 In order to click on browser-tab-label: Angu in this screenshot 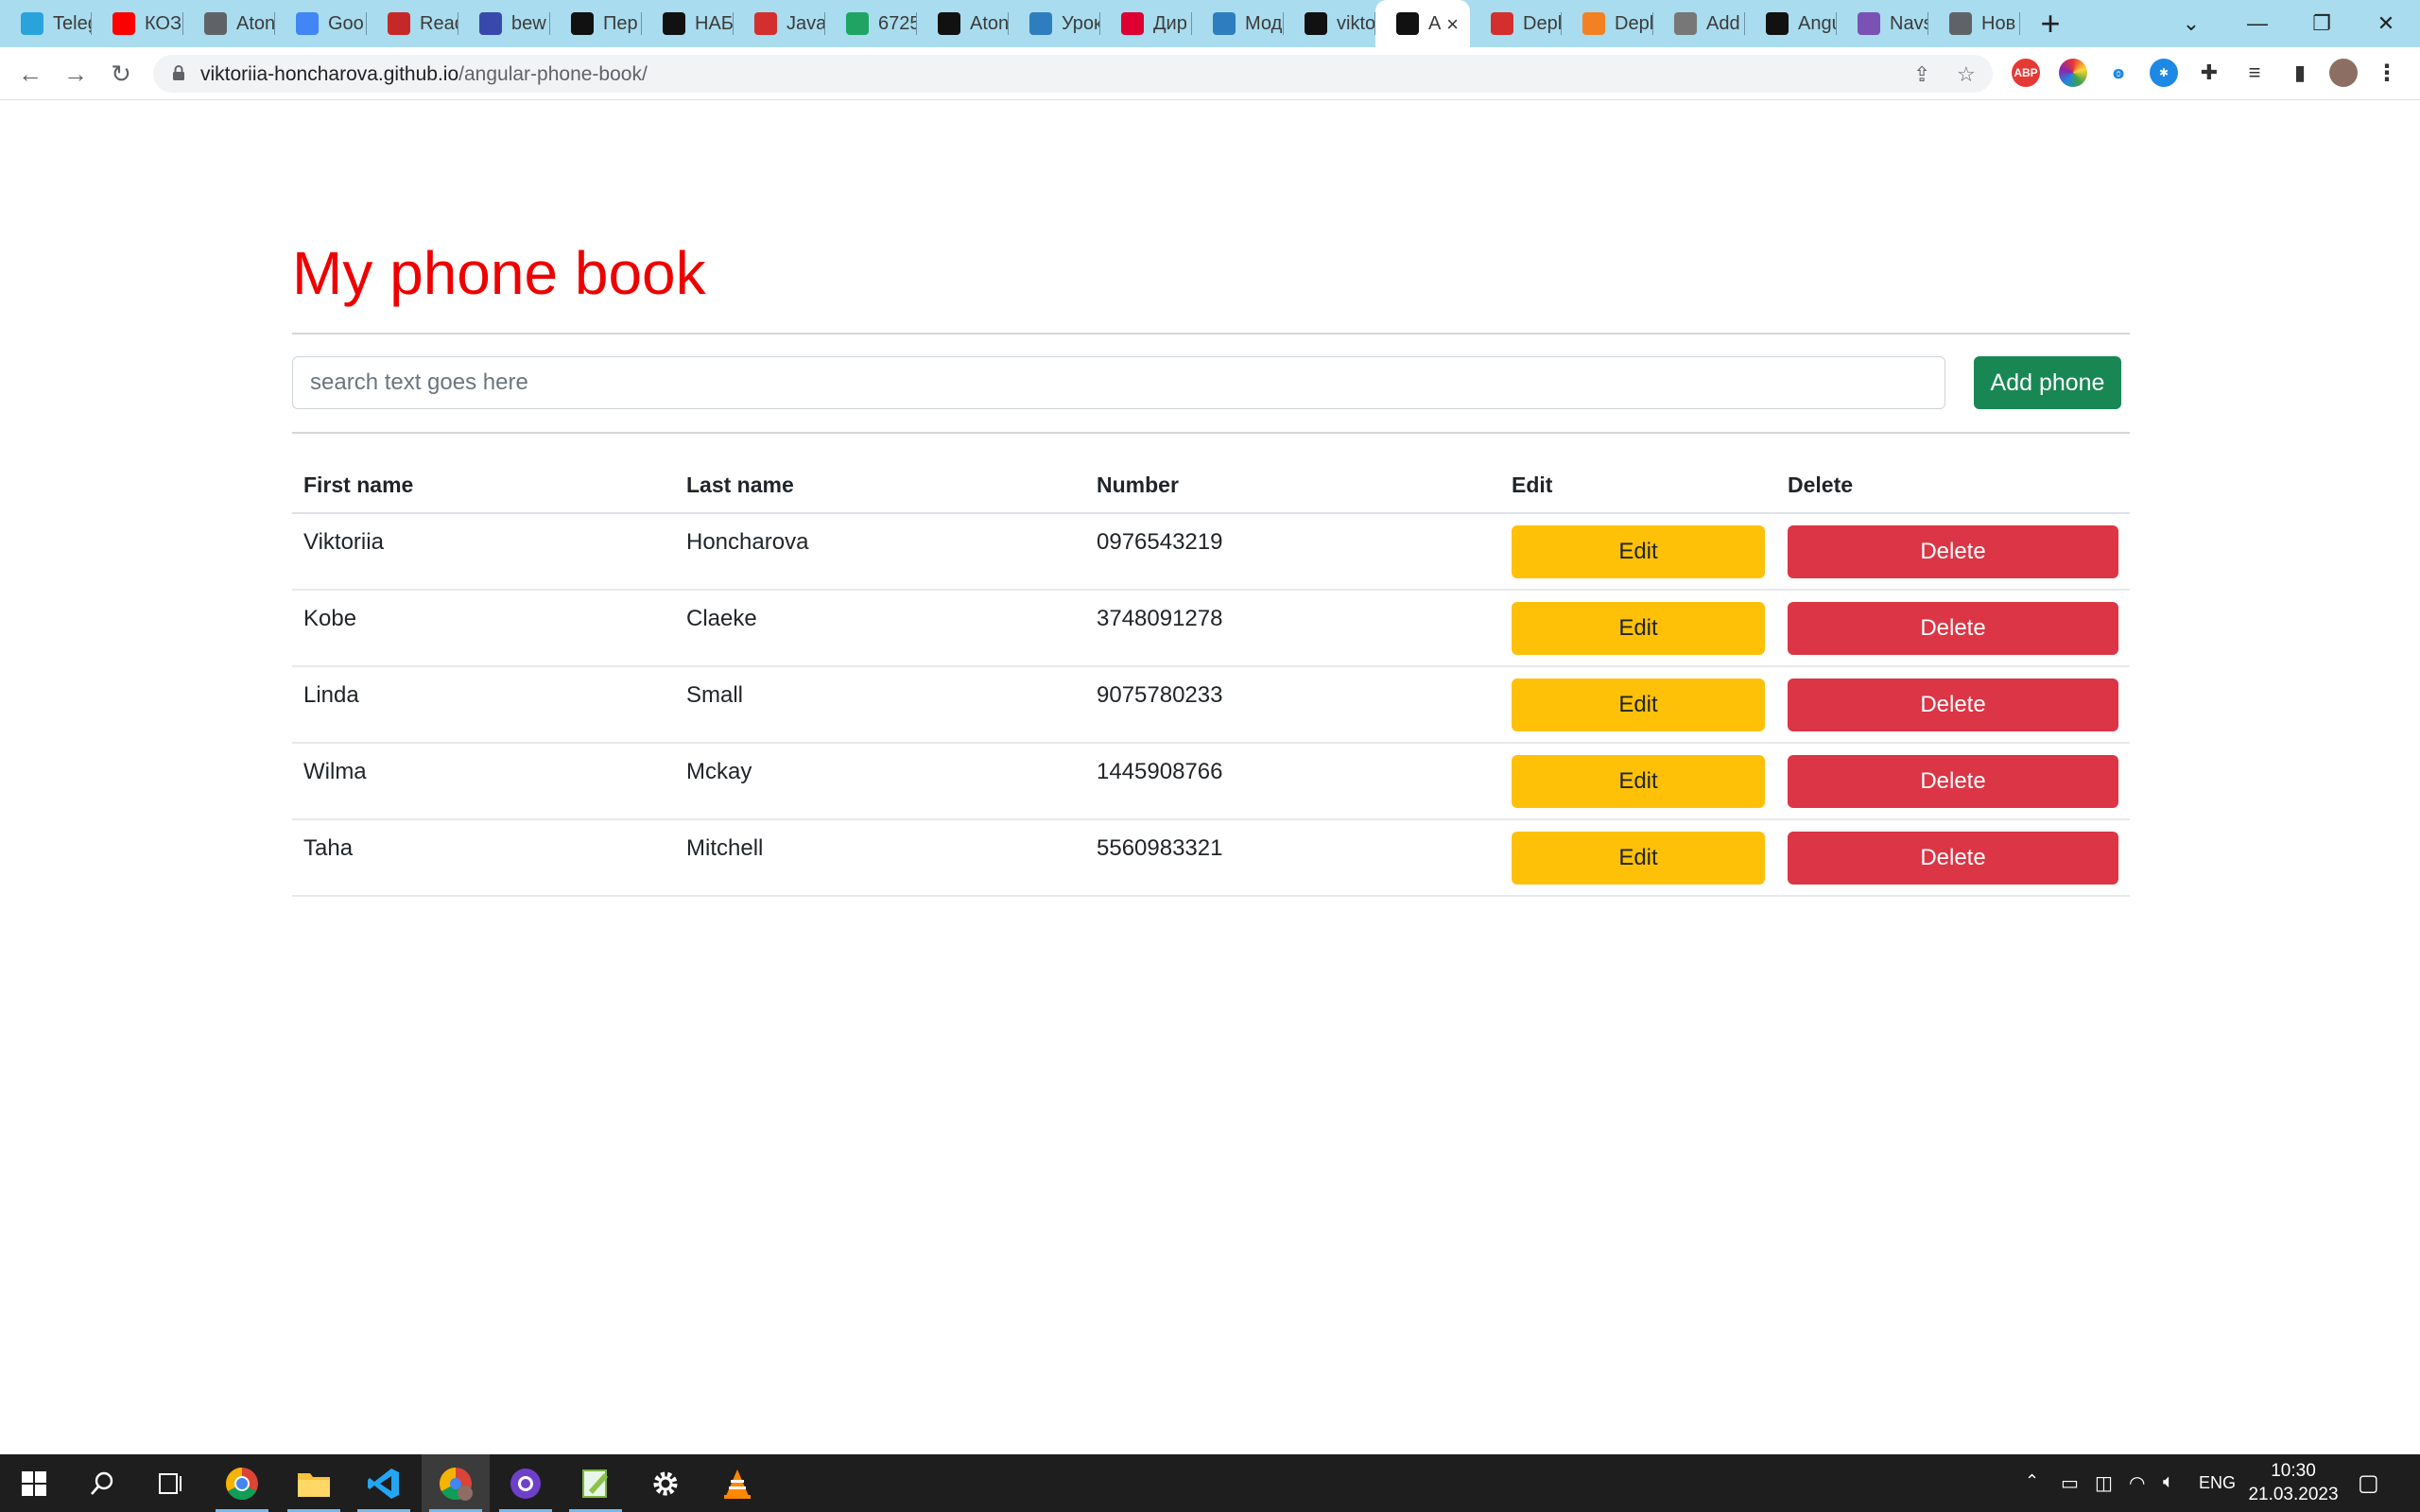, I will do `click(1817, 23)`.